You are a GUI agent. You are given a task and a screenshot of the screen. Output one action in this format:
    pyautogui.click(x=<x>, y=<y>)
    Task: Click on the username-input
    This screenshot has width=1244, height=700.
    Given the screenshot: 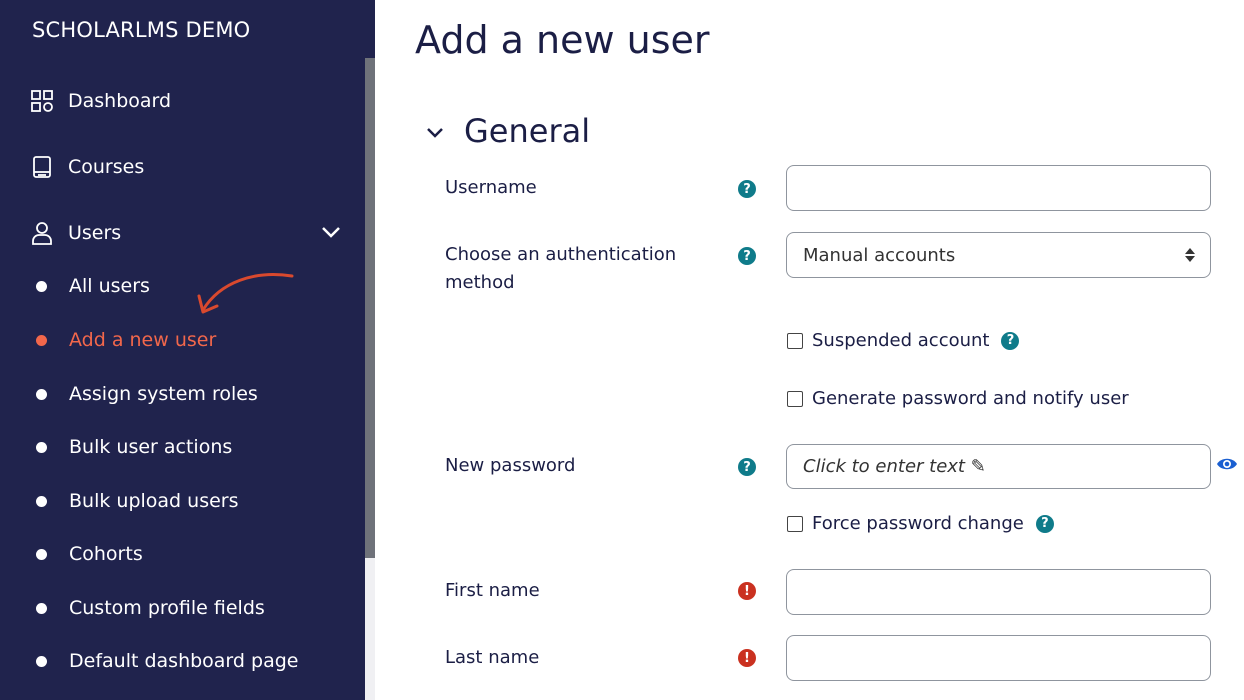 What is the action you would take?
    pyautogui.click(x=998, y=188)
    